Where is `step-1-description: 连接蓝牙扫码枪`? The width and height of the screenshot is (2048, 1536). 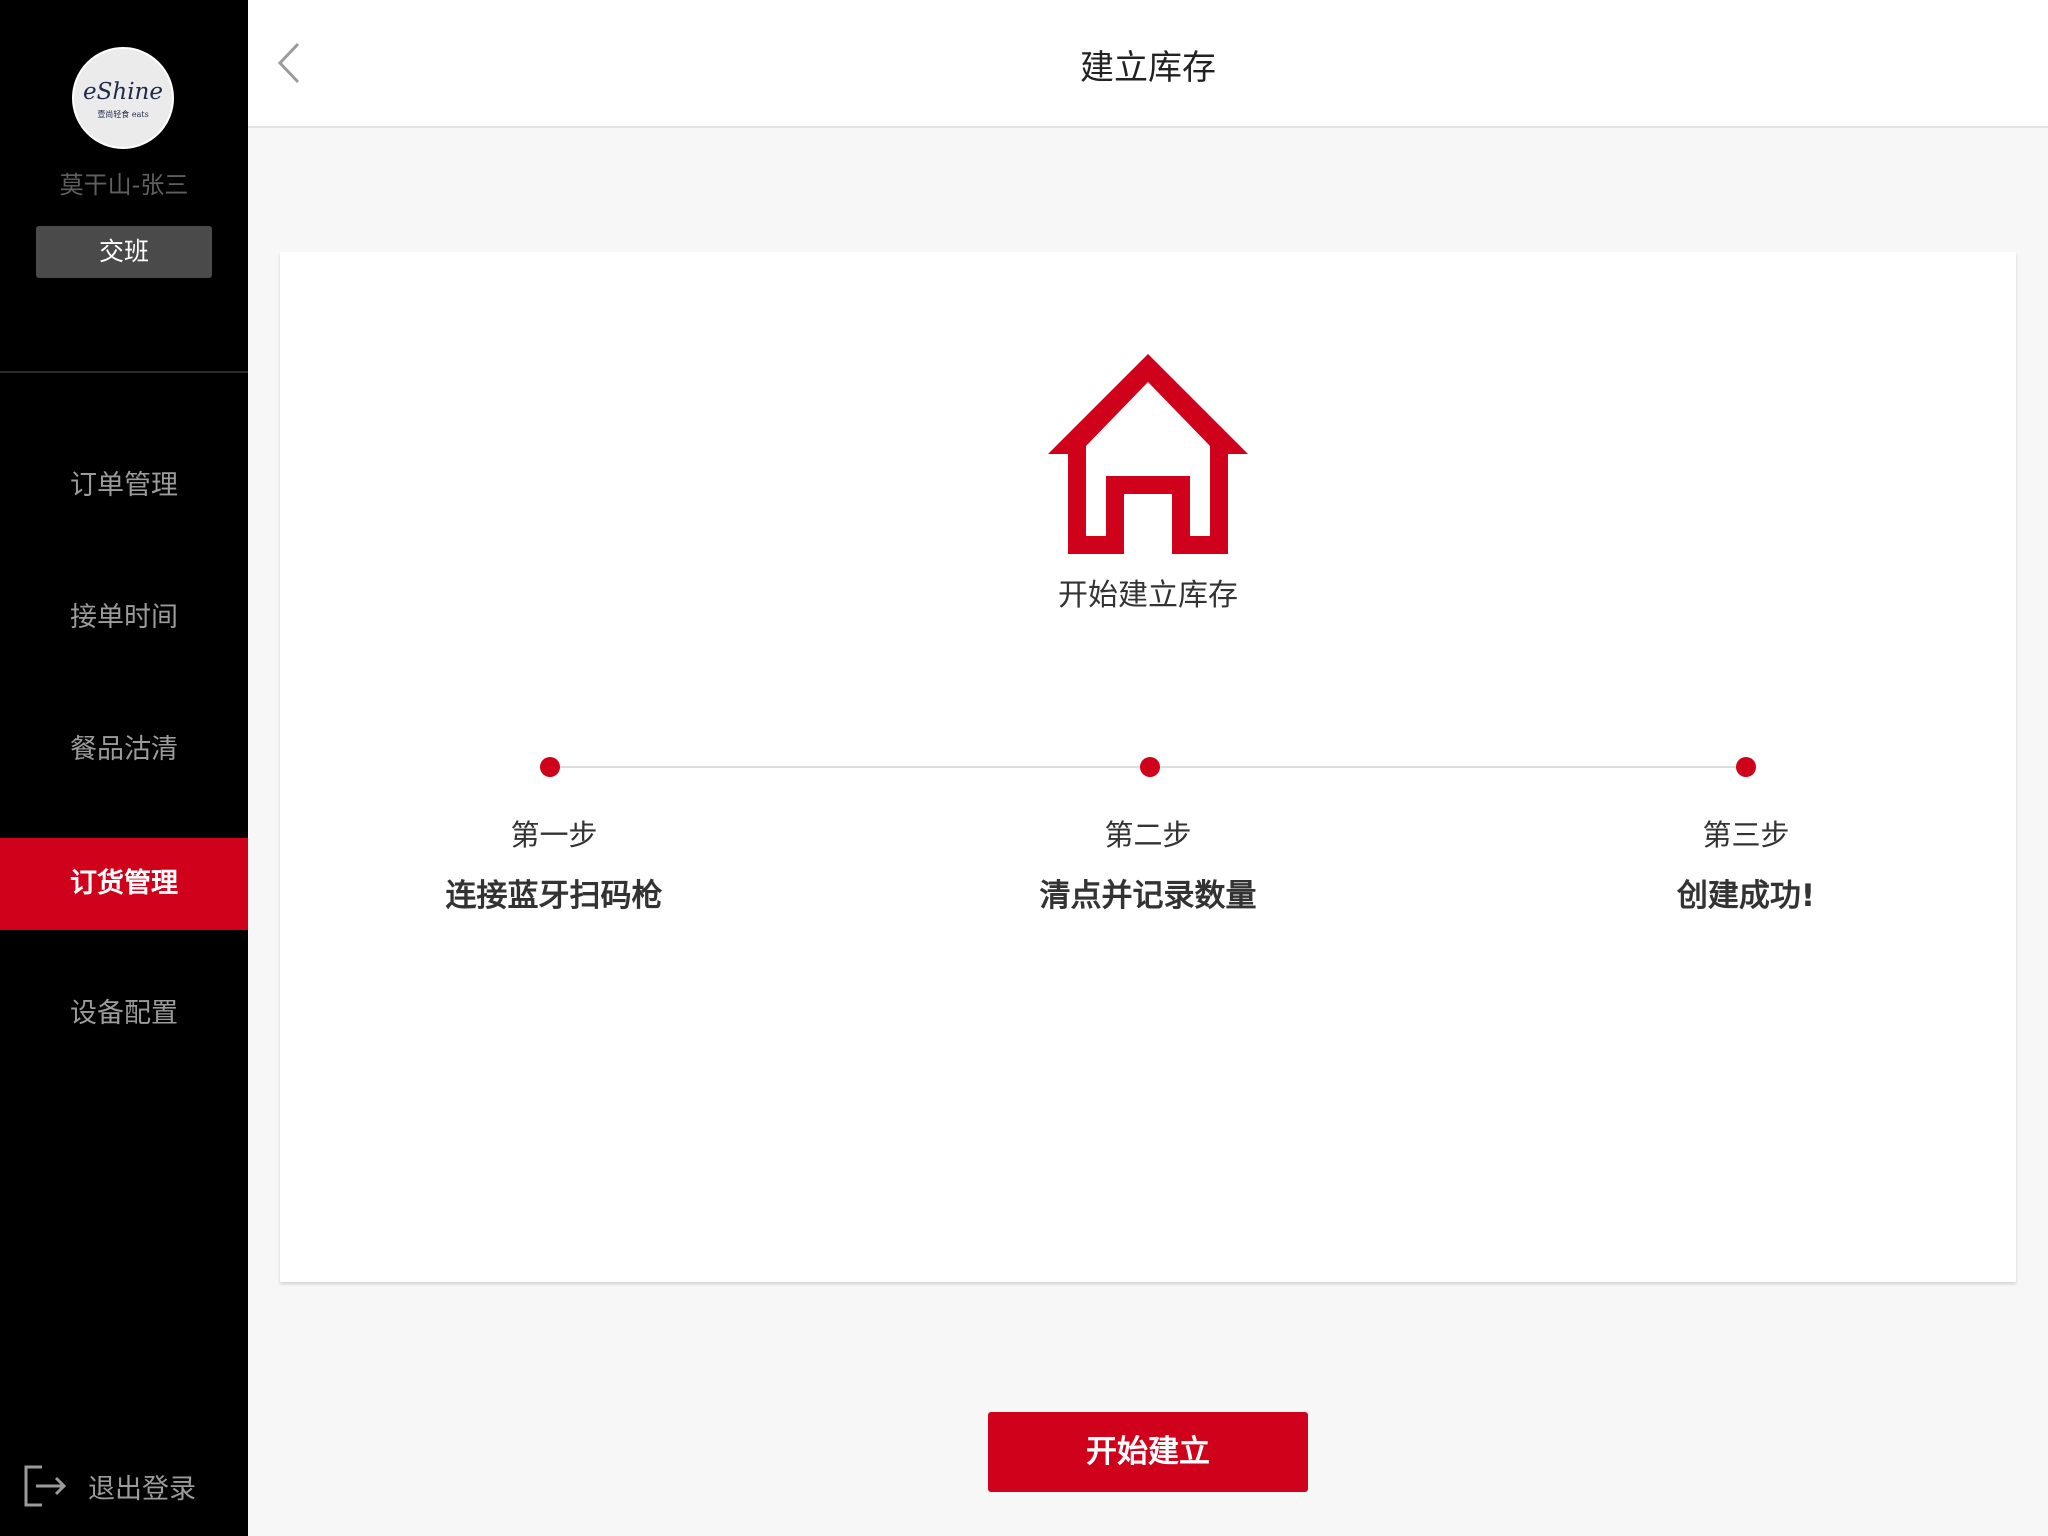
step-1-description: 连接蓝牙扫码枪 is located at coordinates (554, 896).